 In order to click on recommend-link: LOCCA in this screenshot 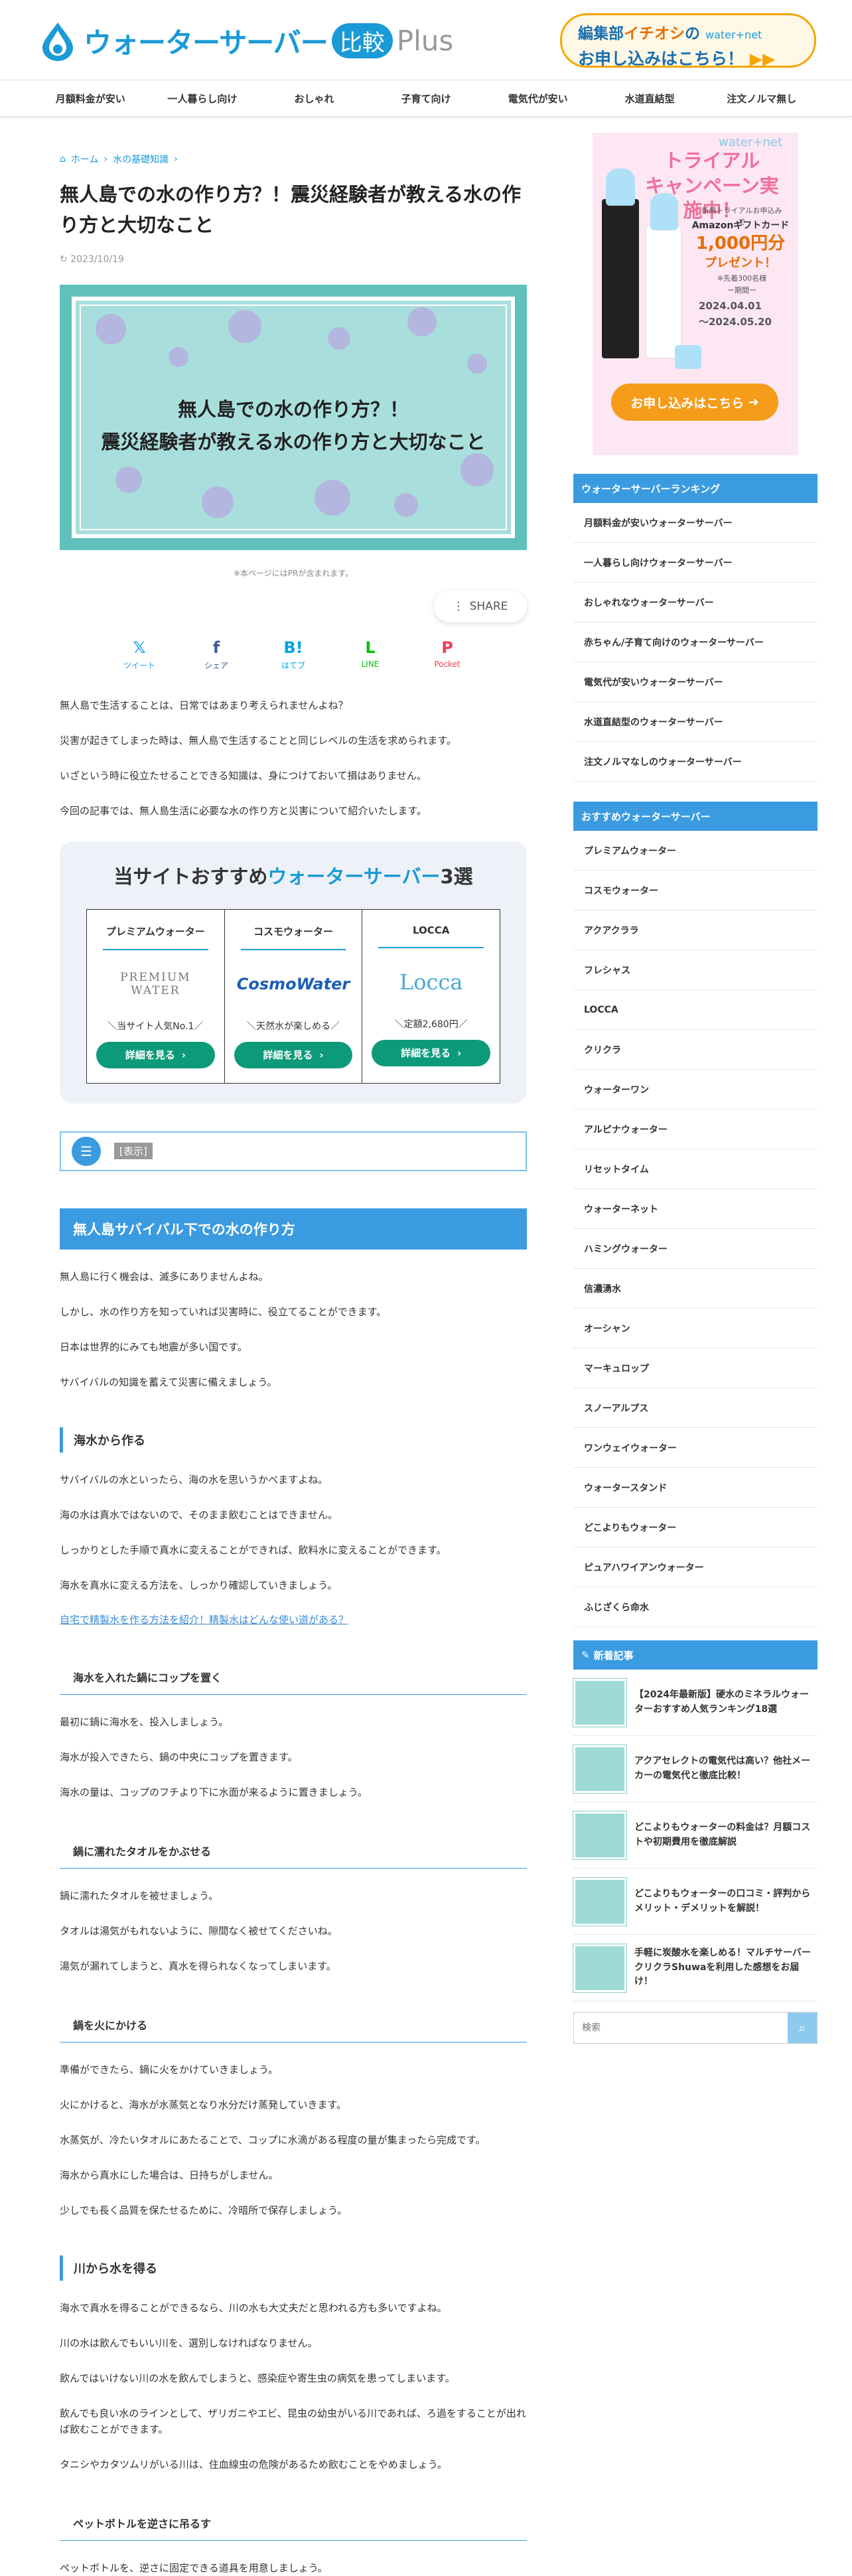, I will do `click(695, 1010)`.